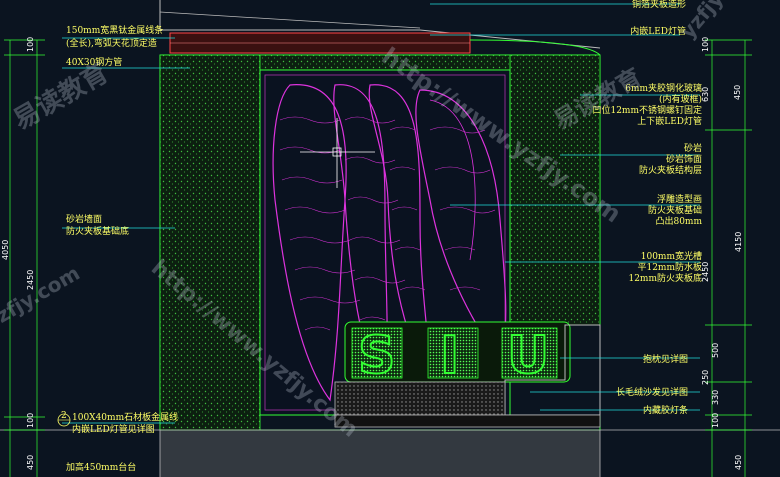 The image size is (780, 477). I want to click on dim-right-7: 250, so click(705, 377).